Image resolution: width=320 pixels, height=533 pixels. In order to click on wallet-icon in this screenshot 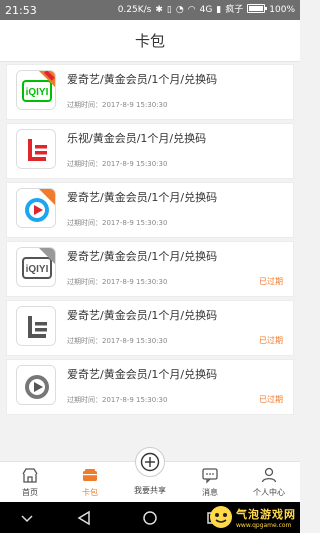, I will do `click(90, 475)`.